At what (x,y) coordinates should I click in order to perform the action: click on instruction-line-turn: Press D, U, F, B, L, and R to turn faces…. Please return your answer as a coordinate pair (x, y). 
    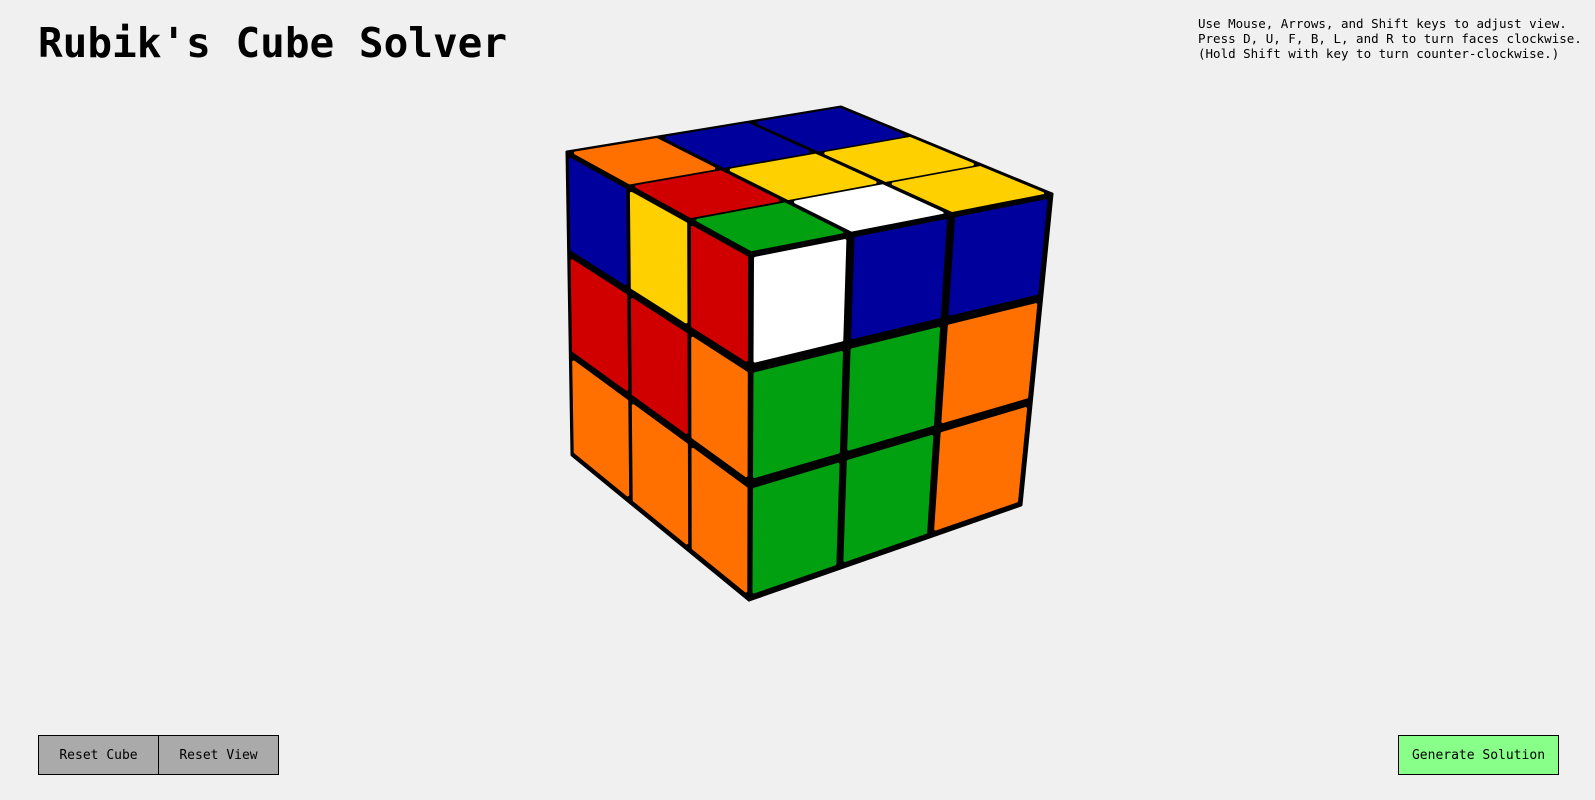
    Looking at the image, I should click on (1390, 38).